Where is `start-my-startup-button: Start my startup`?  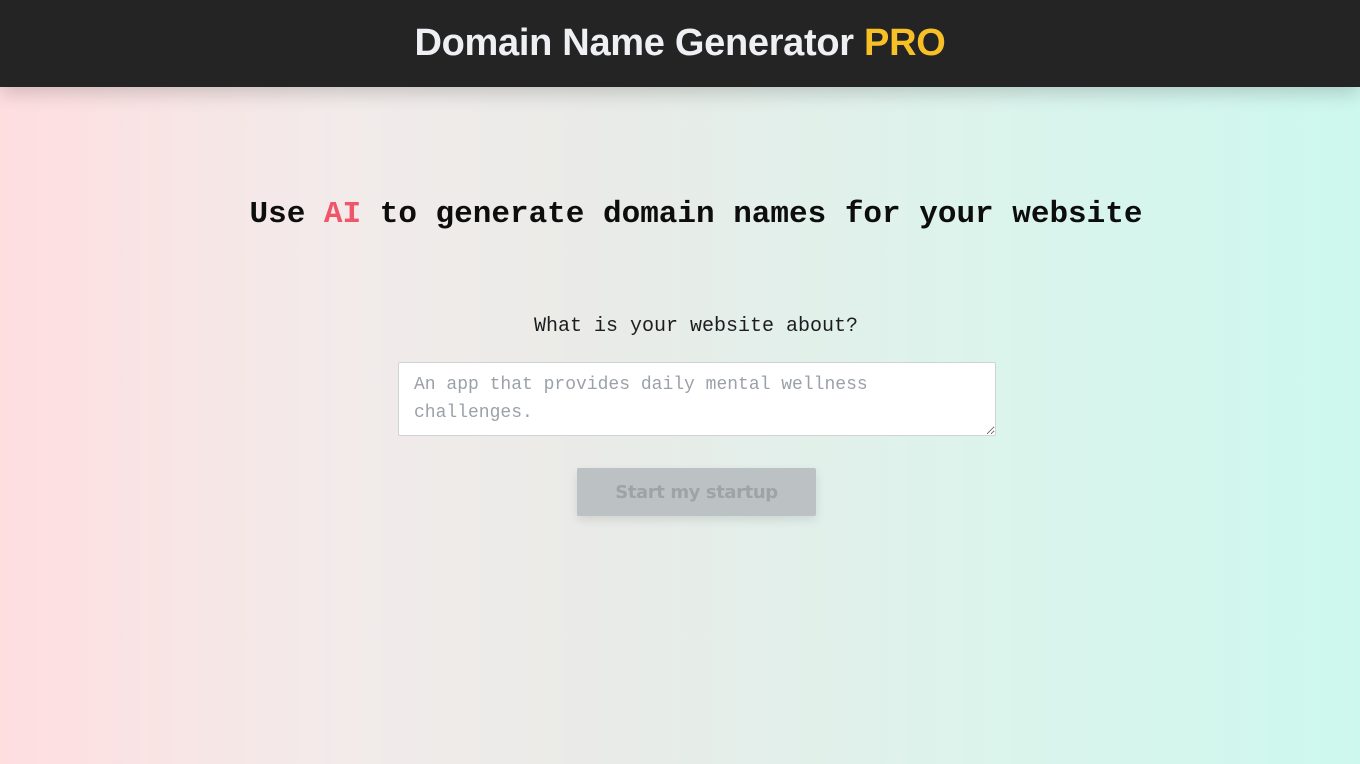
start-my-startup-button: Start my startup is located at coordinates (696, 492).